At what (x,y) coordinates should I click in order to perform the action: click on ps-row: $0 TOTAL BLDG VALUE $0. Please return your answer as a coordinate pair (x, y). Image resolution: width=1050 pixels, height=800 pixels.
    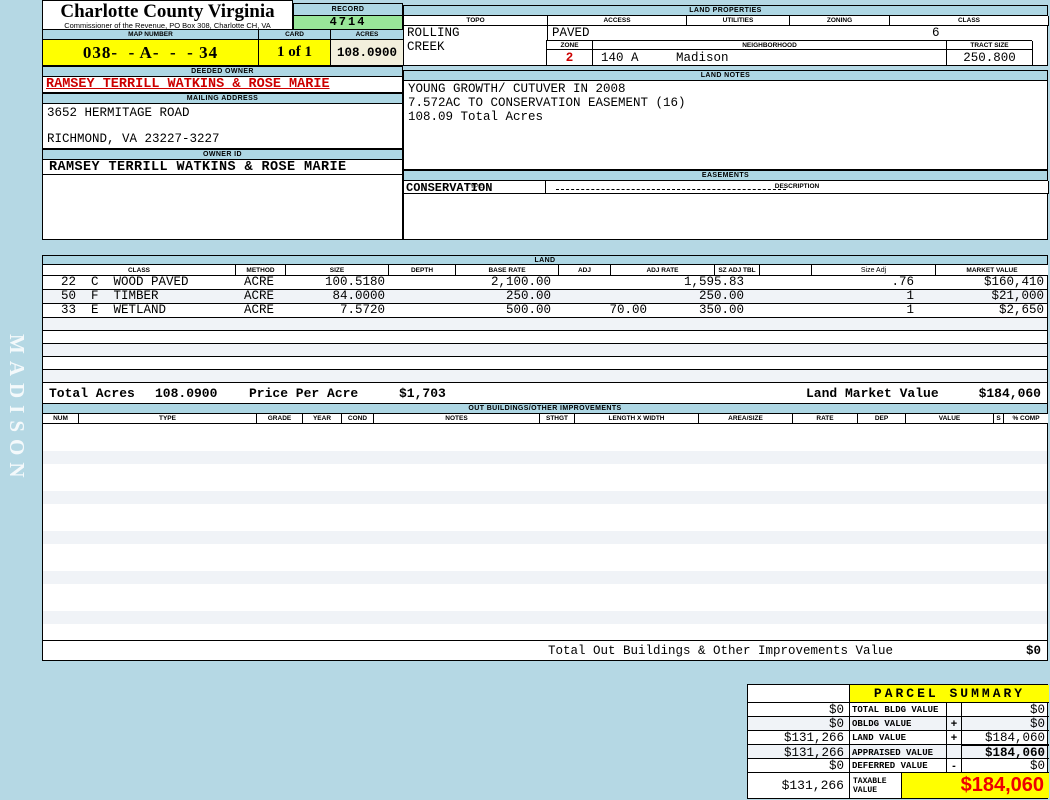
    Looking at the image, I should click on (898, 709).